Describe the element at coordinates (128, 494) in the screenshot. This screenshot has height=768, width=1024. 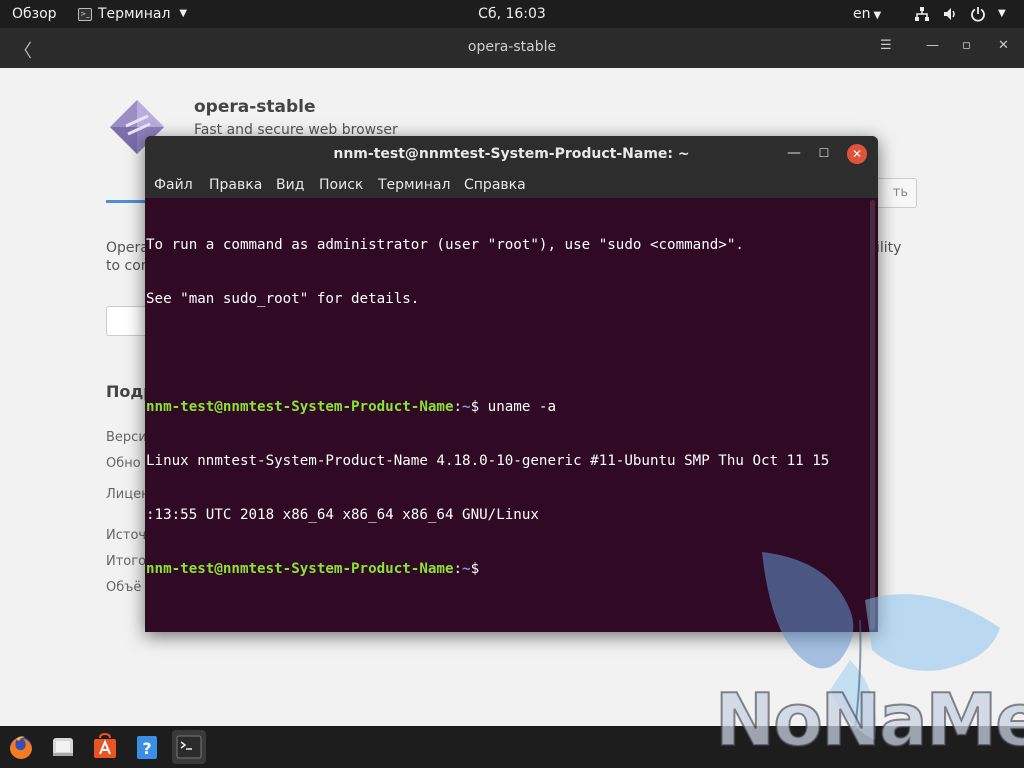
I see `detail-label: Лицен` at that location.